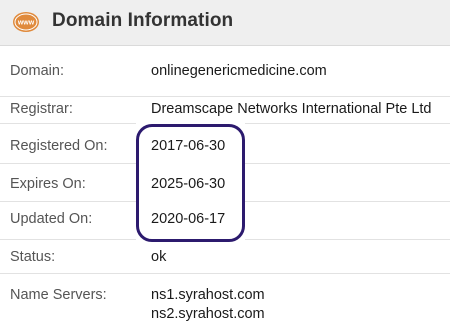  Describe the element at coordinates (143, 20) in the screenshot. I see `page-title: Domain Information` at that location.